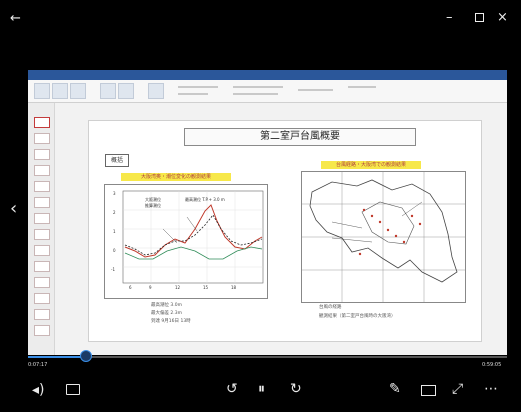 This screenshot has width=521, height=412. I want to click on right-caption: 台風経路・大阪湾での観測結果, so click(371, 165).